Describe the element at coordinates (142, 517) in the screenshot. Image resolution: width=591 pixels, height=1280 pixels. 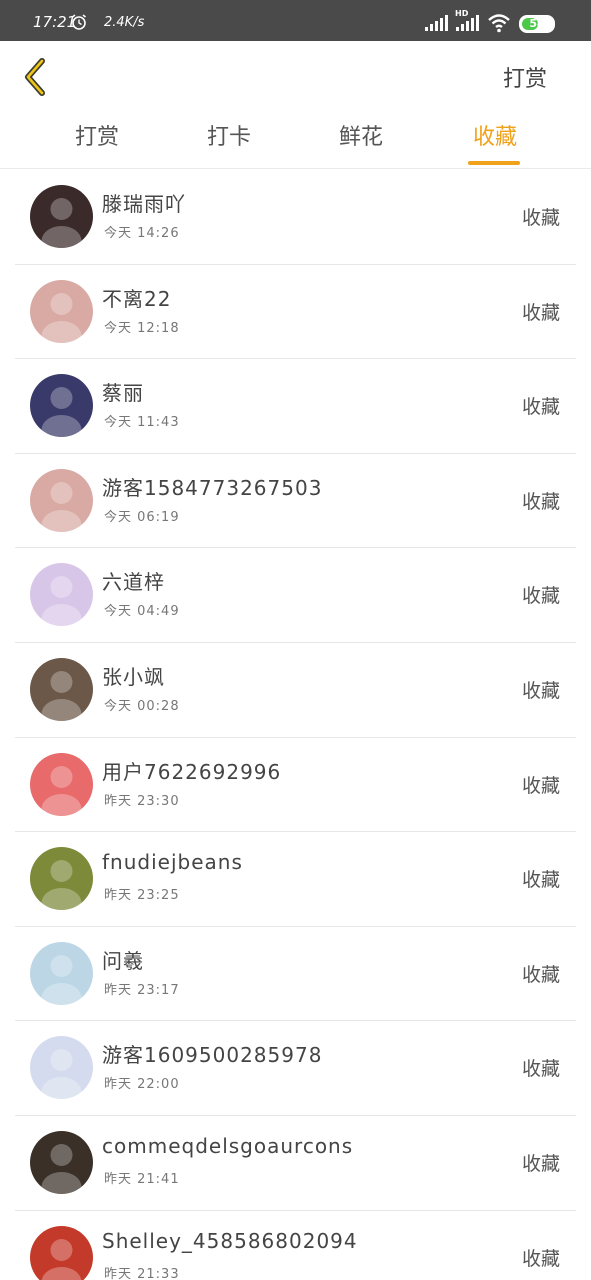
I see `timestamp: 今天 06:19` at that location.